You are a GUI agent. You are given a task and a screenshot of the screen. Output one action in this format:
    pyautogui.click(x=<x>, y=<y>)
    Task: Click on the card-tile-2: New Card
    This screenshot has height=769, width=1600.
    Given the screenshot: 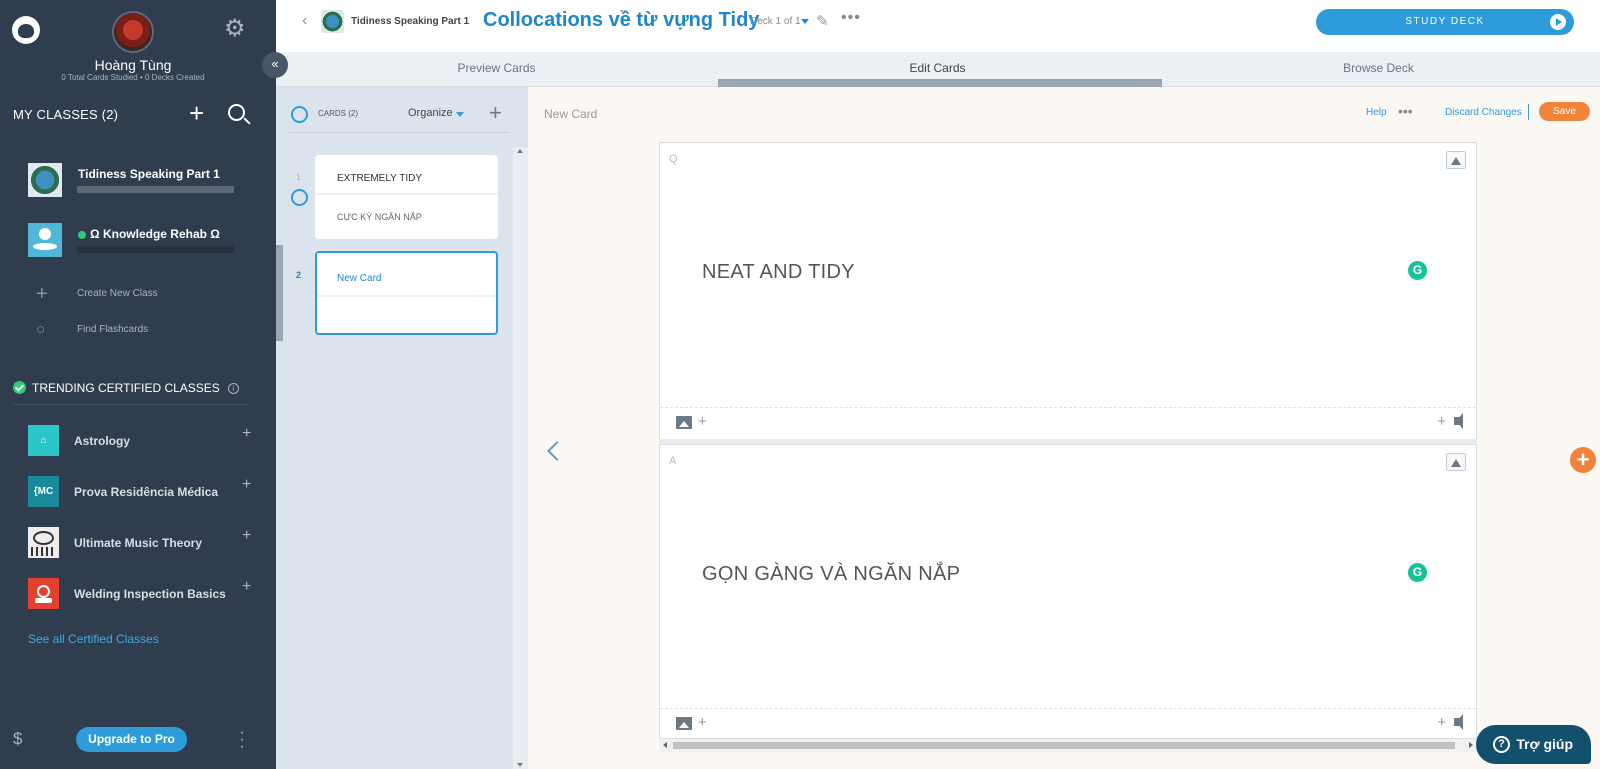 What is the action you would take?
    pyautogui.click(x=406, y=293)
    